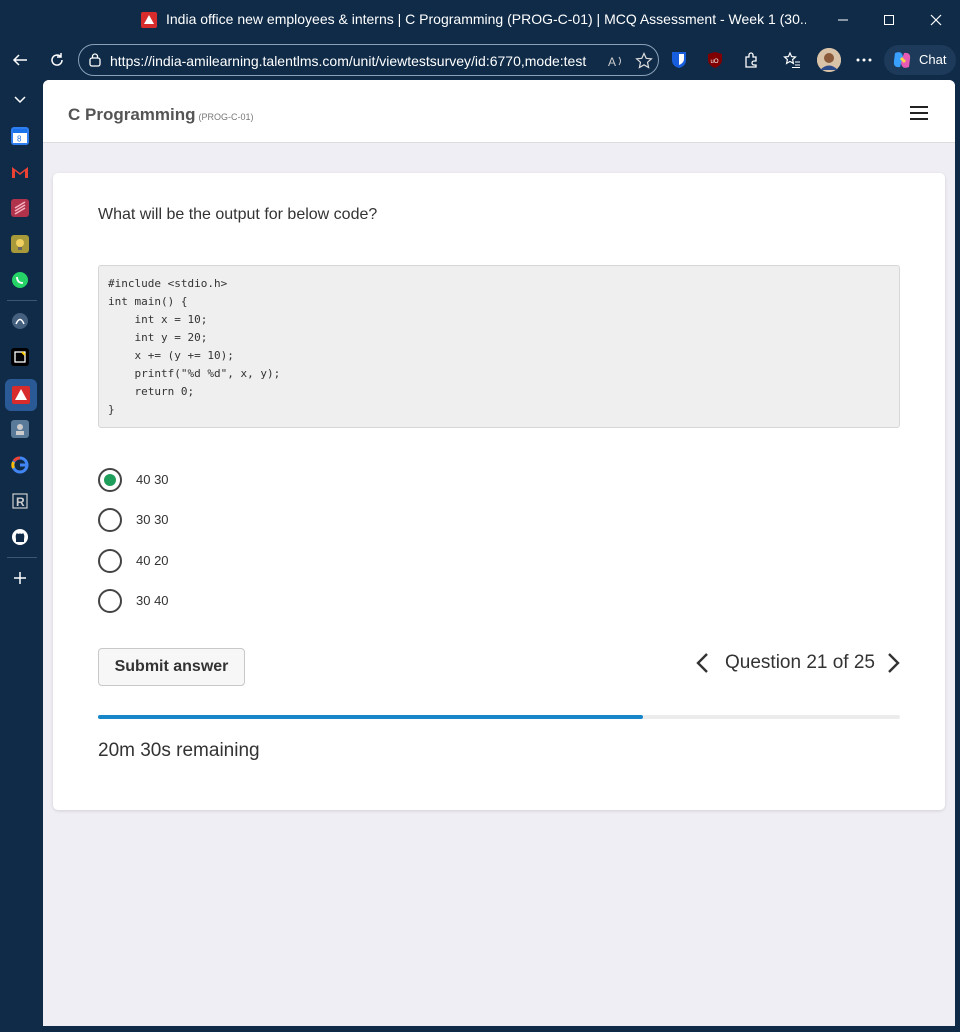 The image size is (960, 1032). I want to click on answer-option: 40 30, so click(248, 480).